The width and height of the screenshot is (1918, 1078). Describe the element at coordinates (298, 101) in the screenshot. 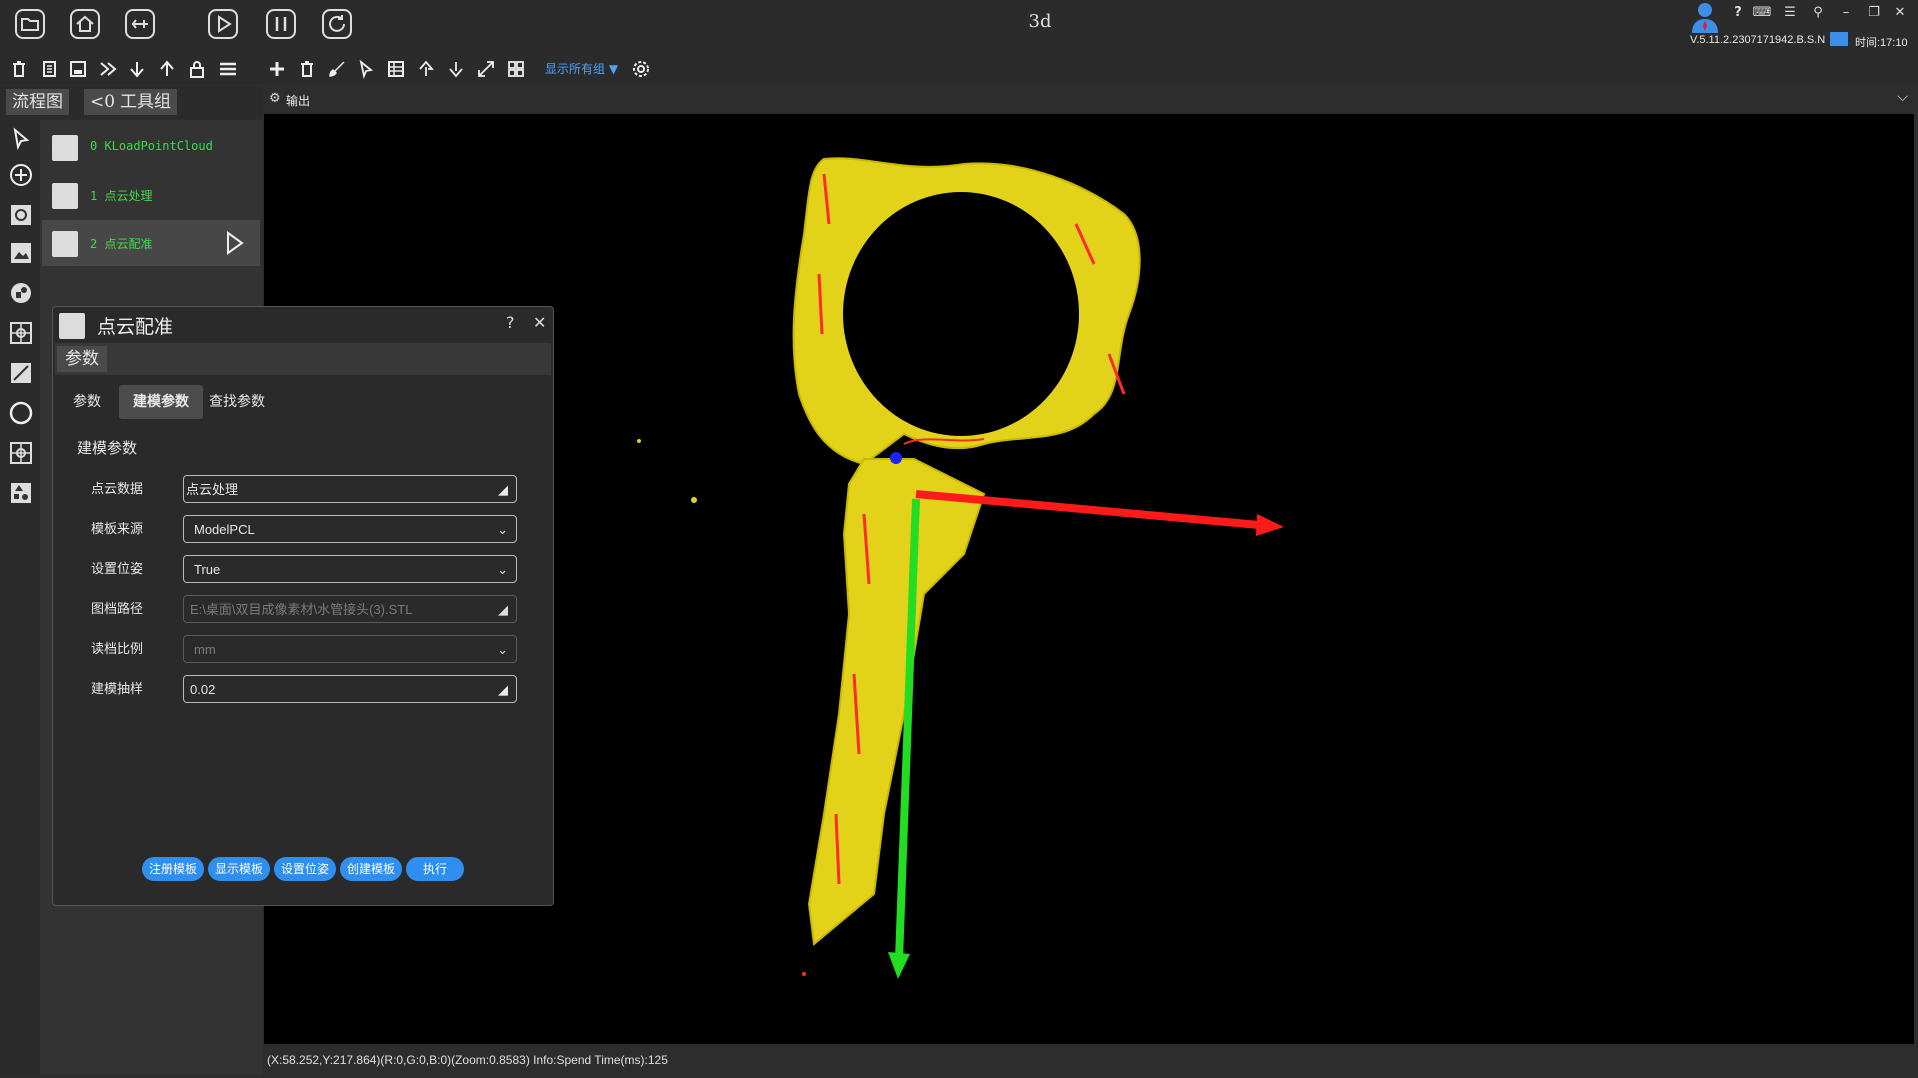

I see `output-label: 输出` at that location.